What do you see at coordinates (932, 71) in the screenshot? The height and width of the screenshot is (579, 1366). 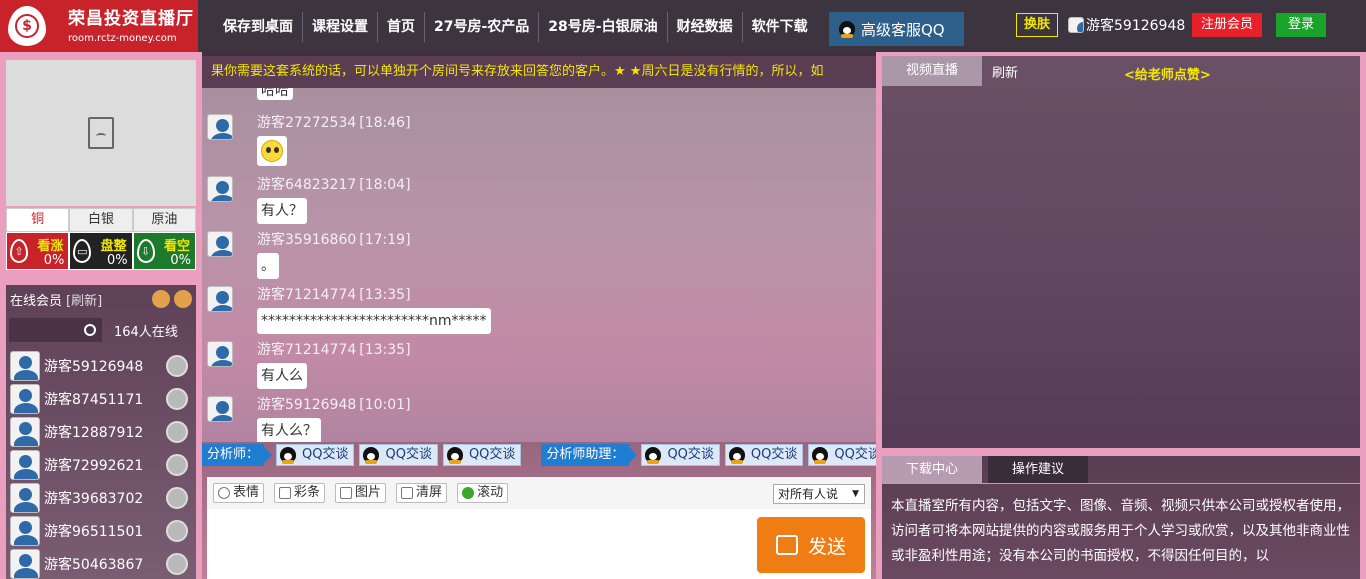 I see `tab-live-video: 视频直播` at bounding box center [932, 71].